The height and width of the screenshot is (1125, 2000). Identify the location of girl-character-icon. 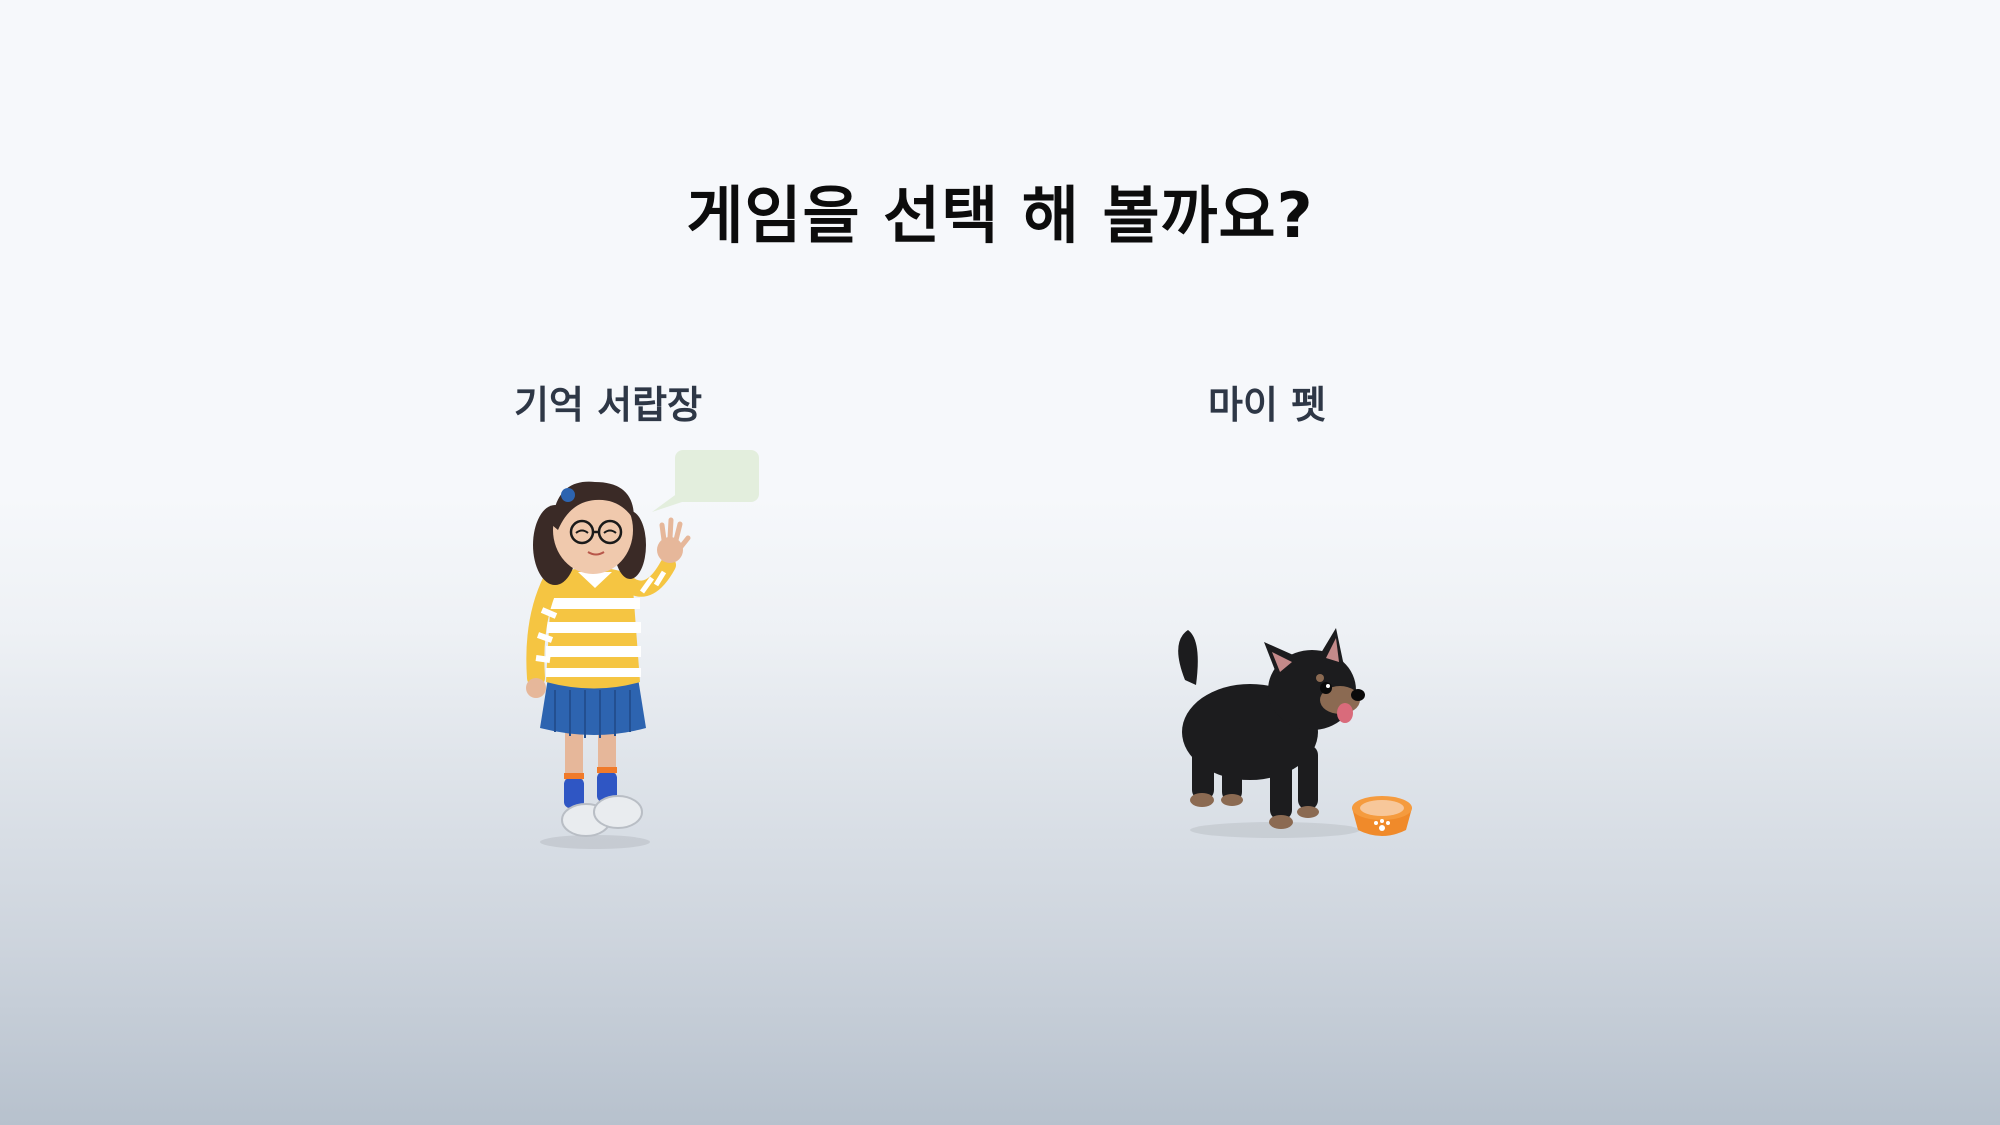
(642, 649).